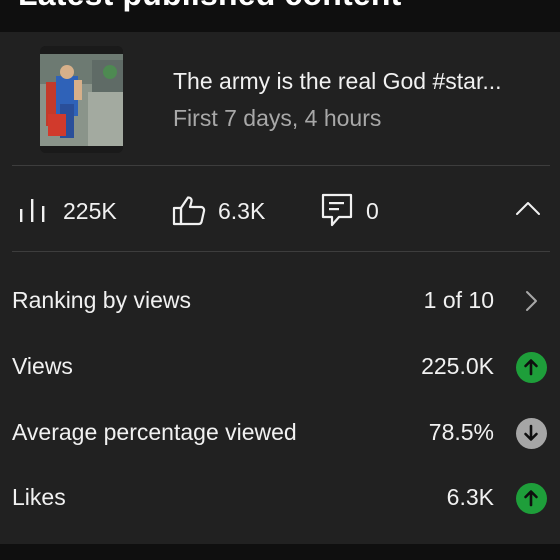 The height and width of the screenshot is (560, 560). I want to click on chevron-right-icon, so click(531, 301).